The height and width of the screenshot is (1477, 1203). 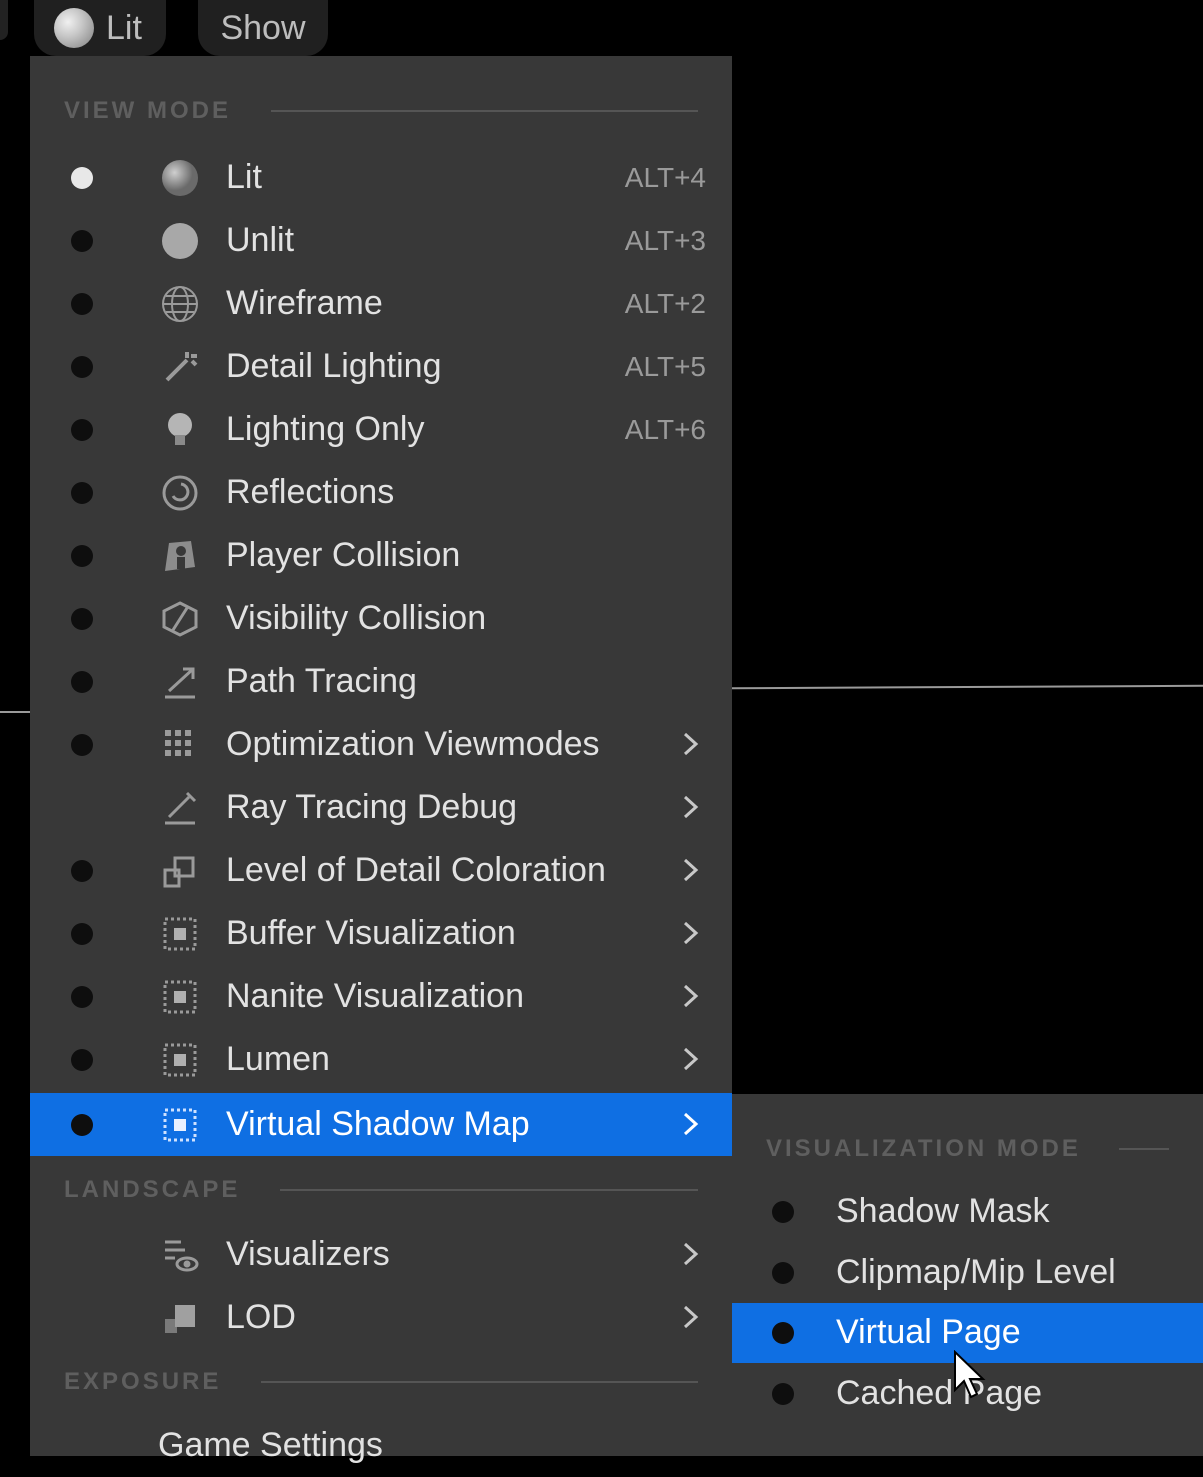 What do you see at coordinates (244, 177) in the screenshot?
I see `menu-item-label: Lit` at bounding box center [244, 177].